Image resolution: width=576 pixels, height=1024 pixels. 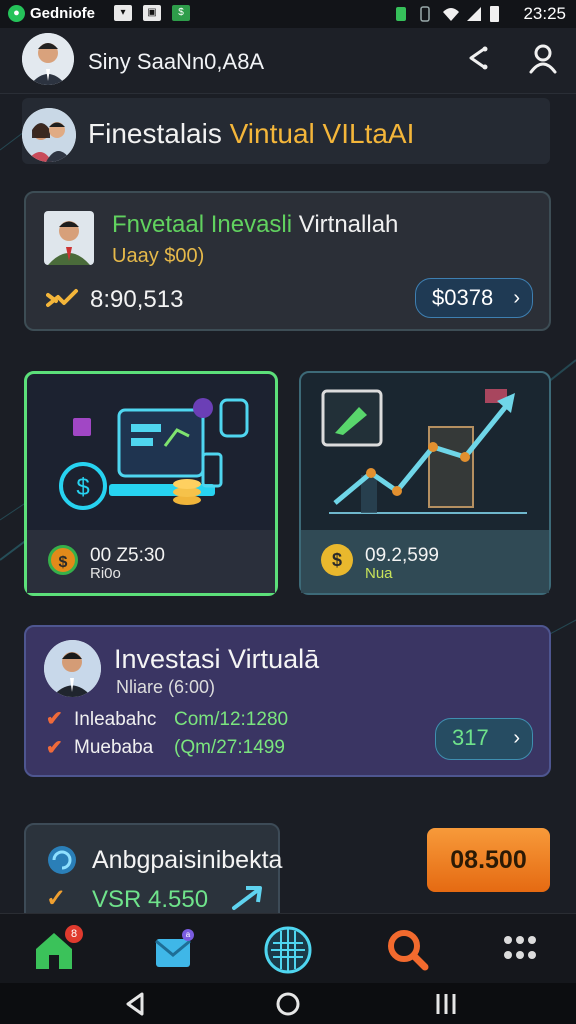 I want to click on mail-icon, so click(x=173, y=953).